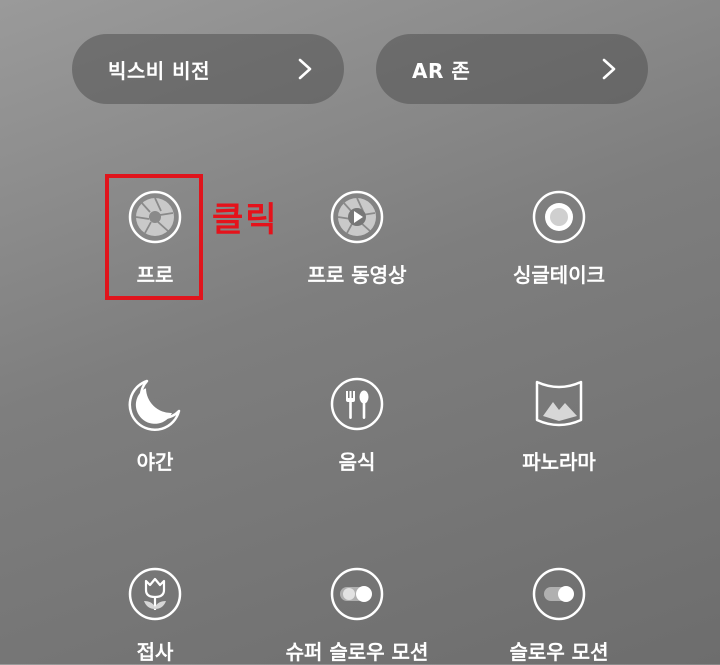  What do you see at coordinates (559, 275) in the screenshot?
I see `mode-single-take-label: 싱글테이크` at bounding box center [559, 275].